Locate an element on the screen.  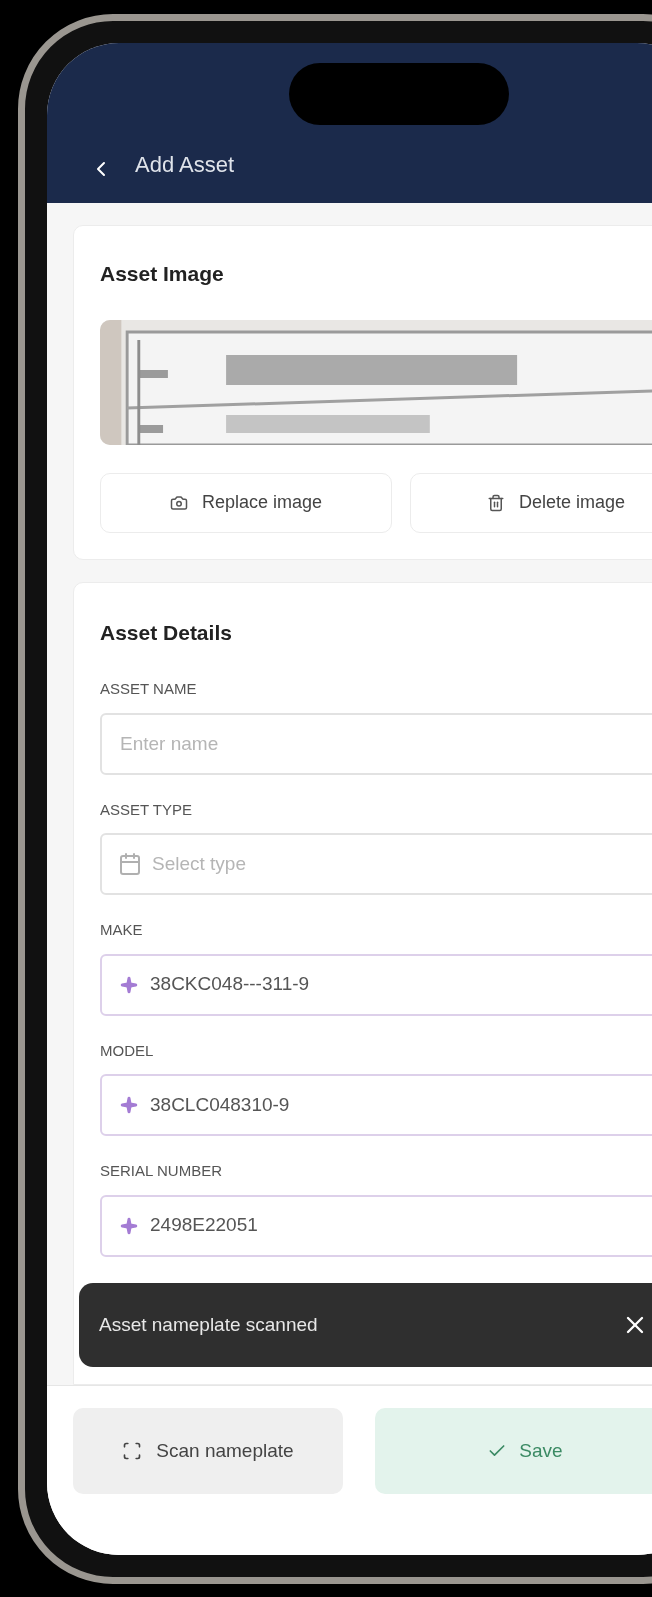
name-field: Enter name is located at coordinates (376, 743).